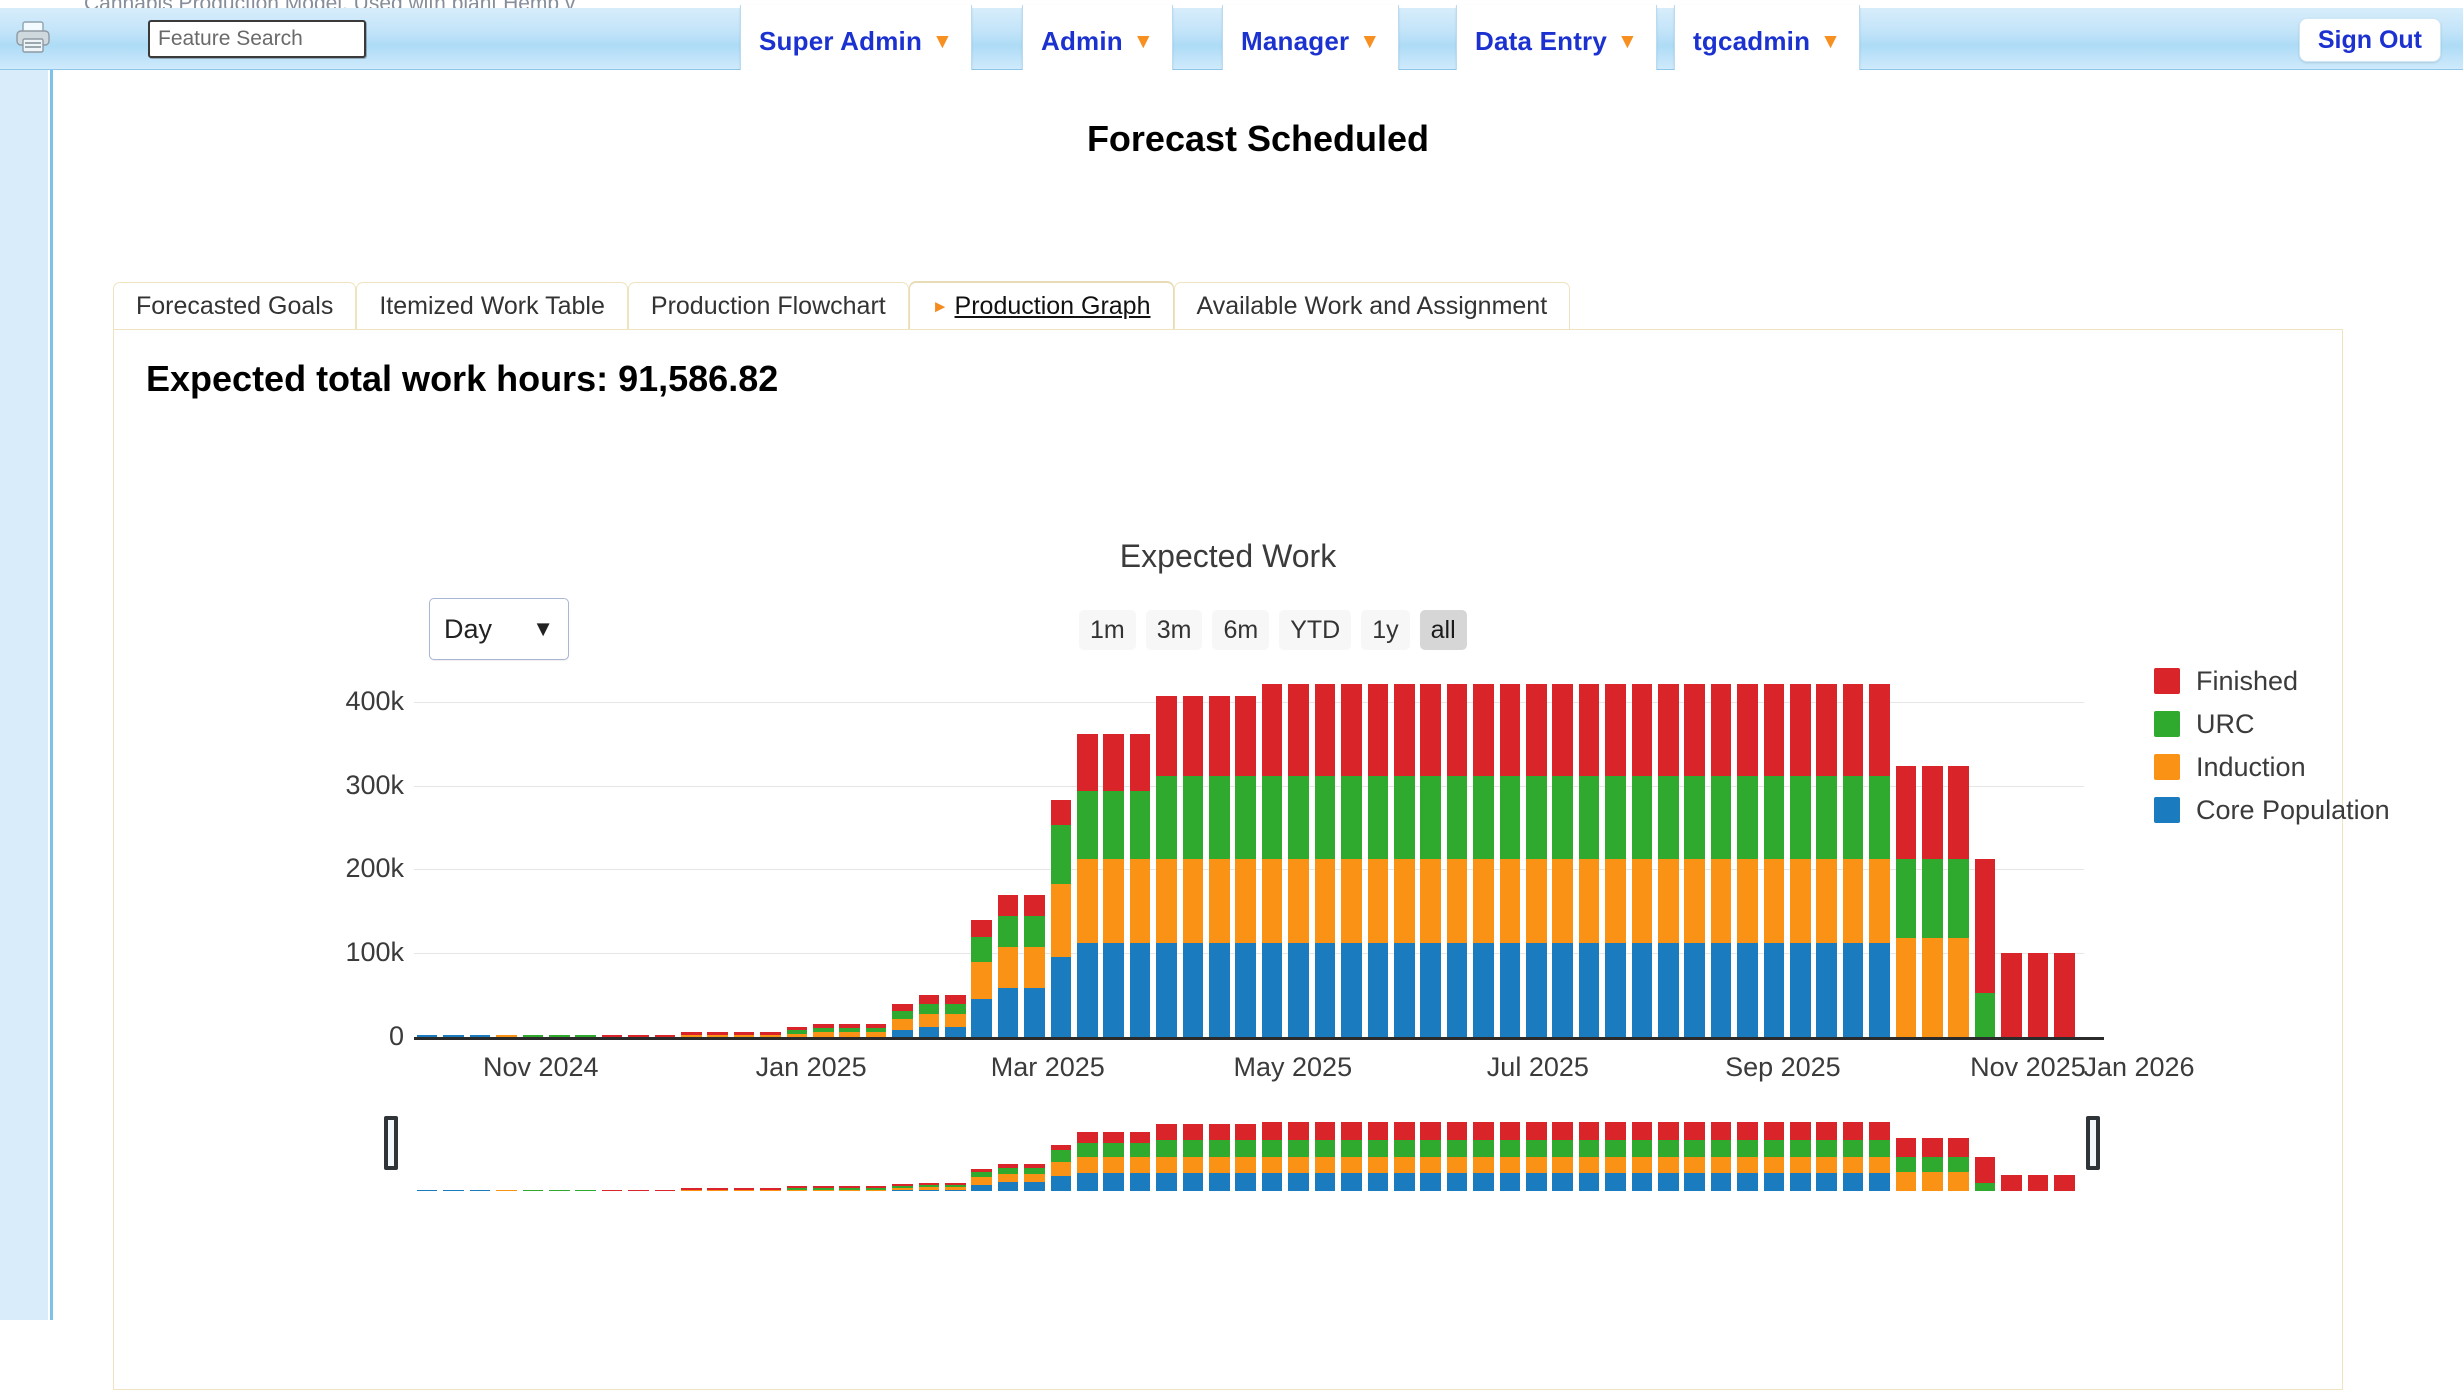  Describe the element at coordinates (1372, 306) in the screenshot. I see `tab-available-work-and-assignment: Available Work and Assignment` at that location.